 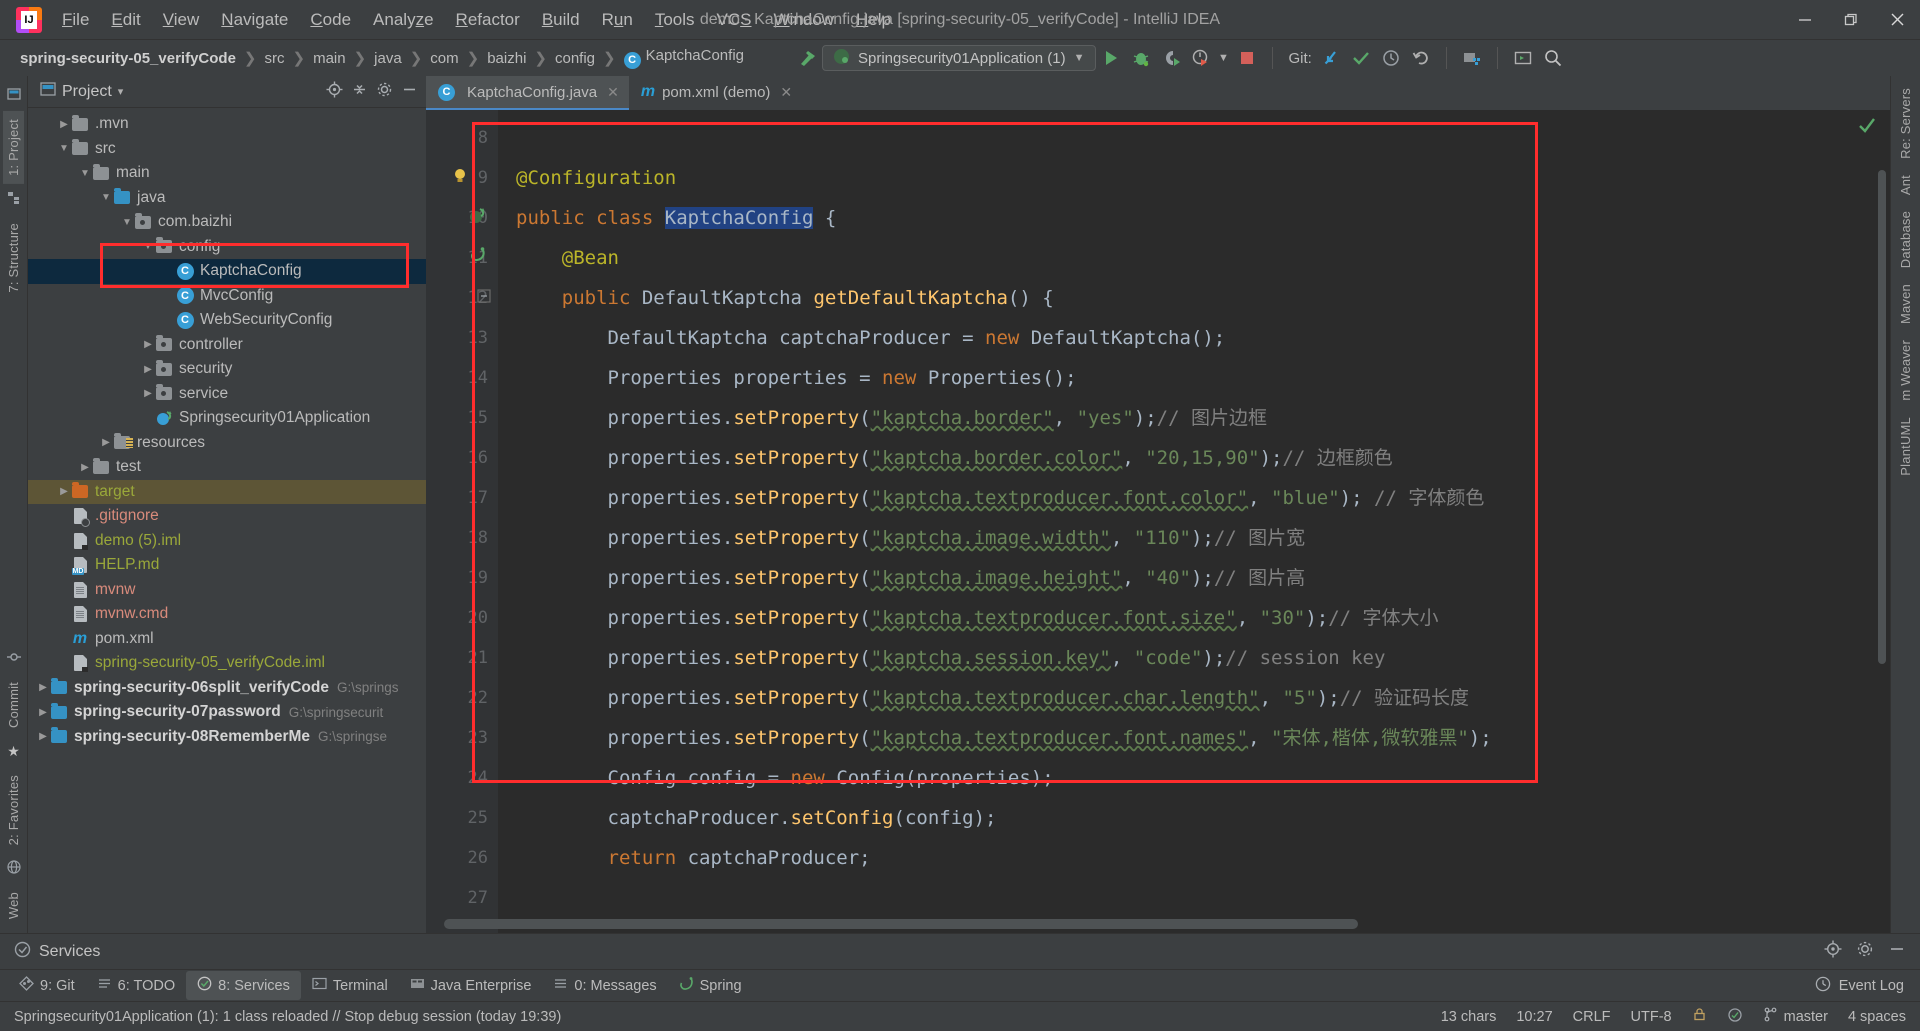 I want to click on file-encoding: UTF-8, so click(x=1651, y=1017).